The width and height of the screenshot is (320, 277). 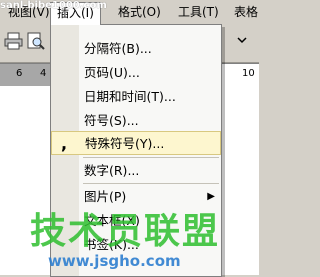 What do you see at coordinates (53, 5) in the screenshot?
I see `watermark-top: sanl-bibe1000.com` at bounding box center [53, 5].